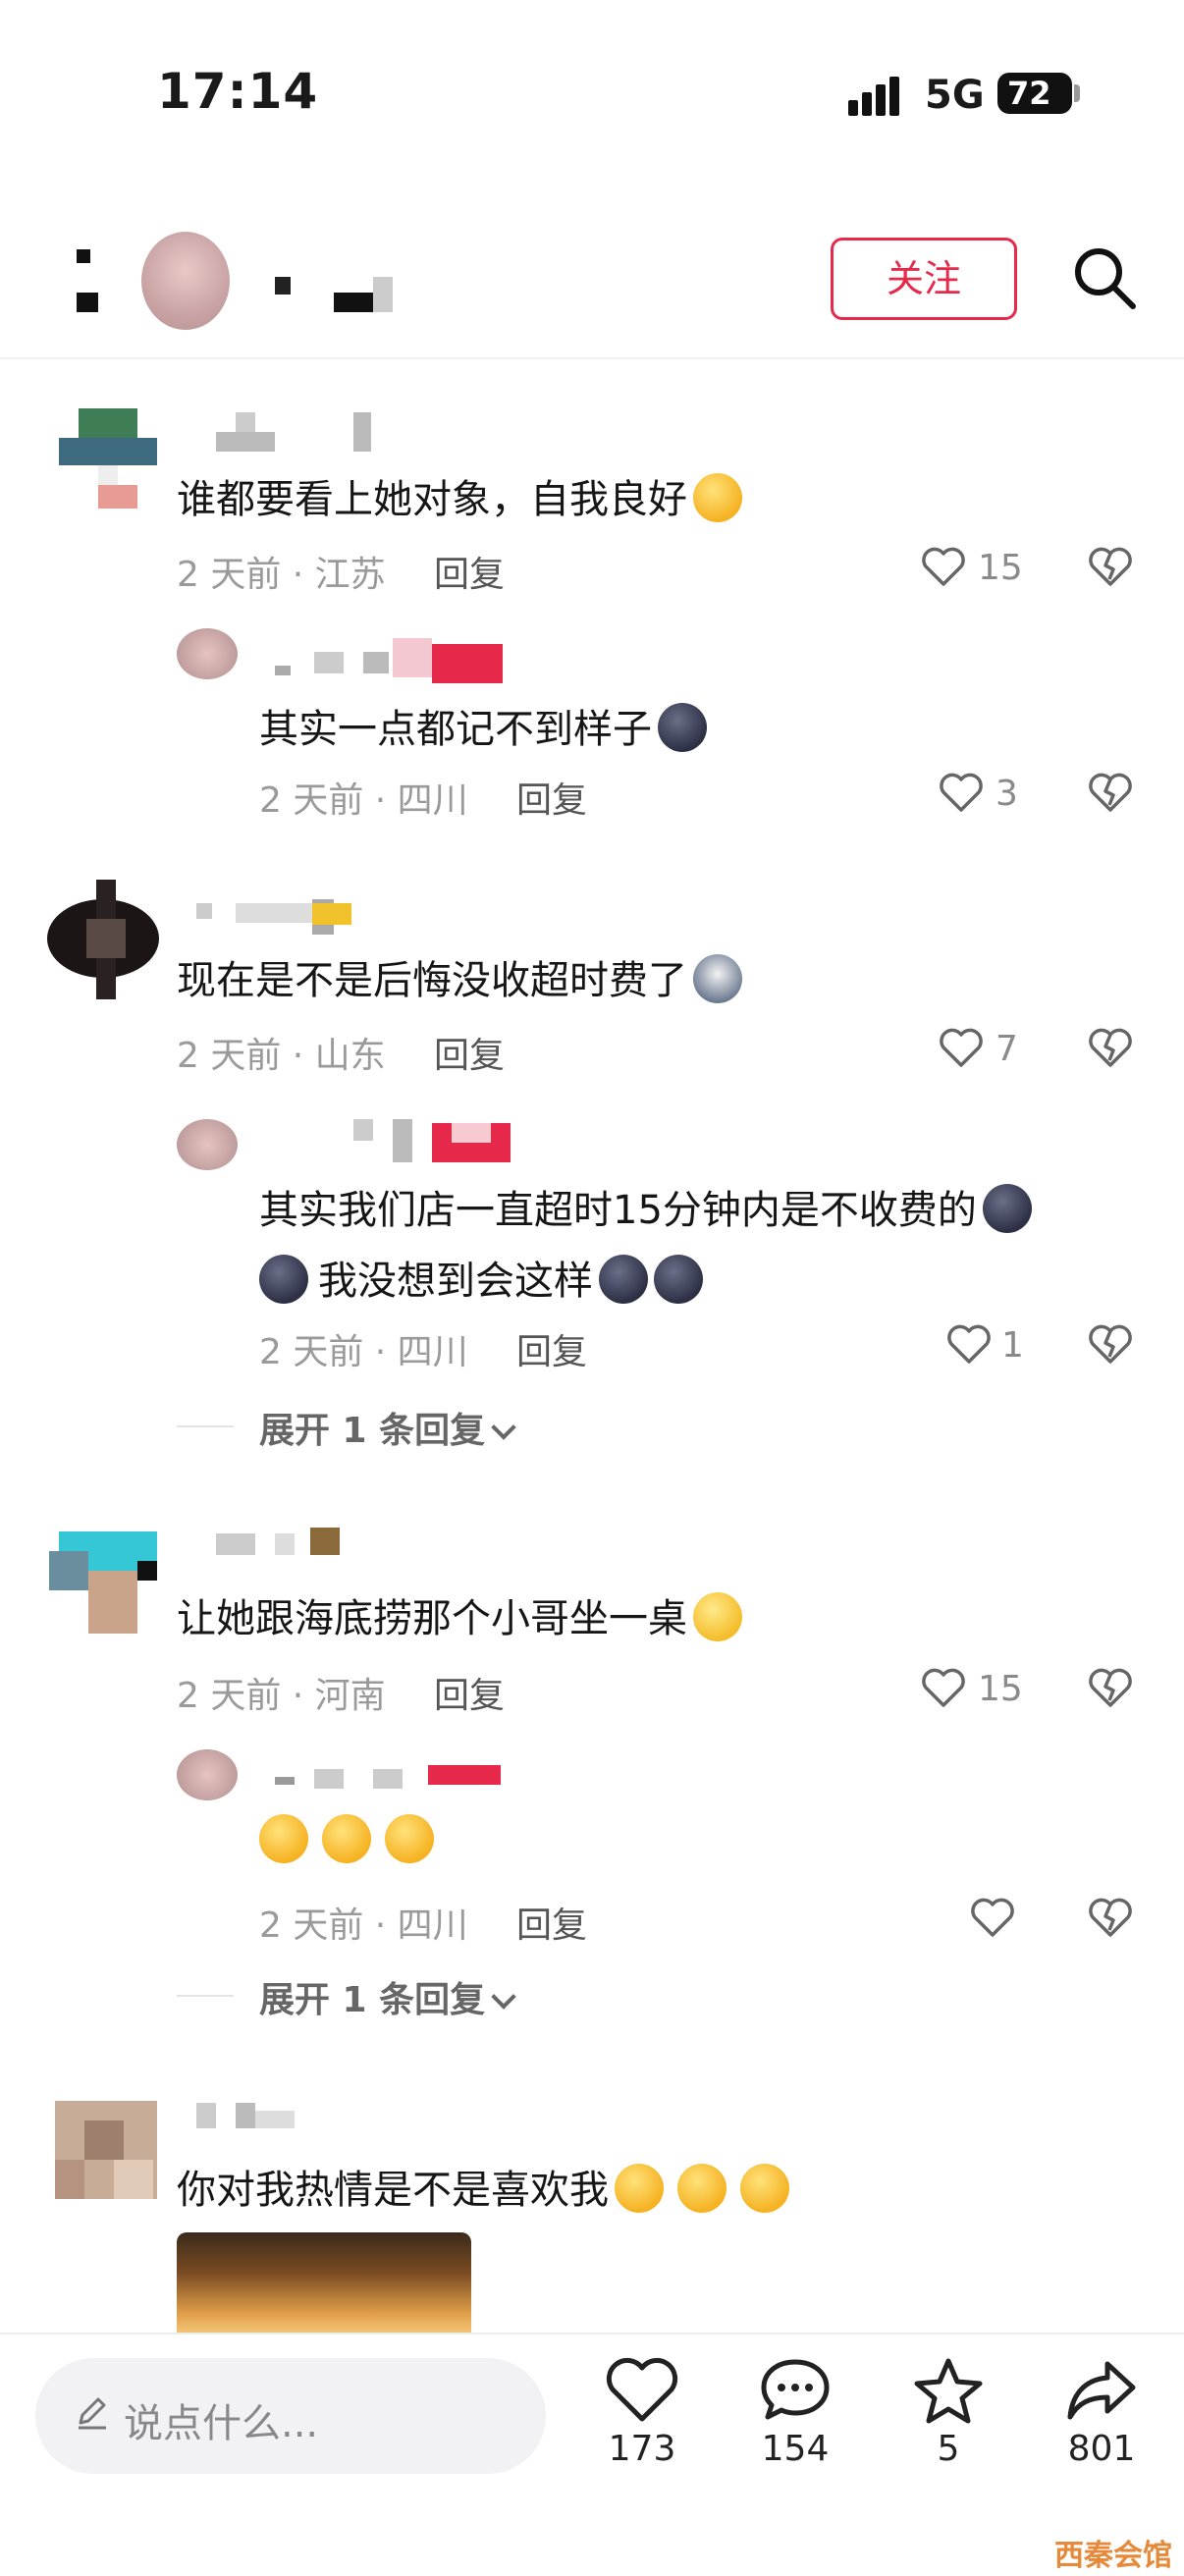  What do you see at coordinates (483, 725) in the screenshot?
I see `reply-text: 其实一点都记不到样子` at bounding box center [483, 725].